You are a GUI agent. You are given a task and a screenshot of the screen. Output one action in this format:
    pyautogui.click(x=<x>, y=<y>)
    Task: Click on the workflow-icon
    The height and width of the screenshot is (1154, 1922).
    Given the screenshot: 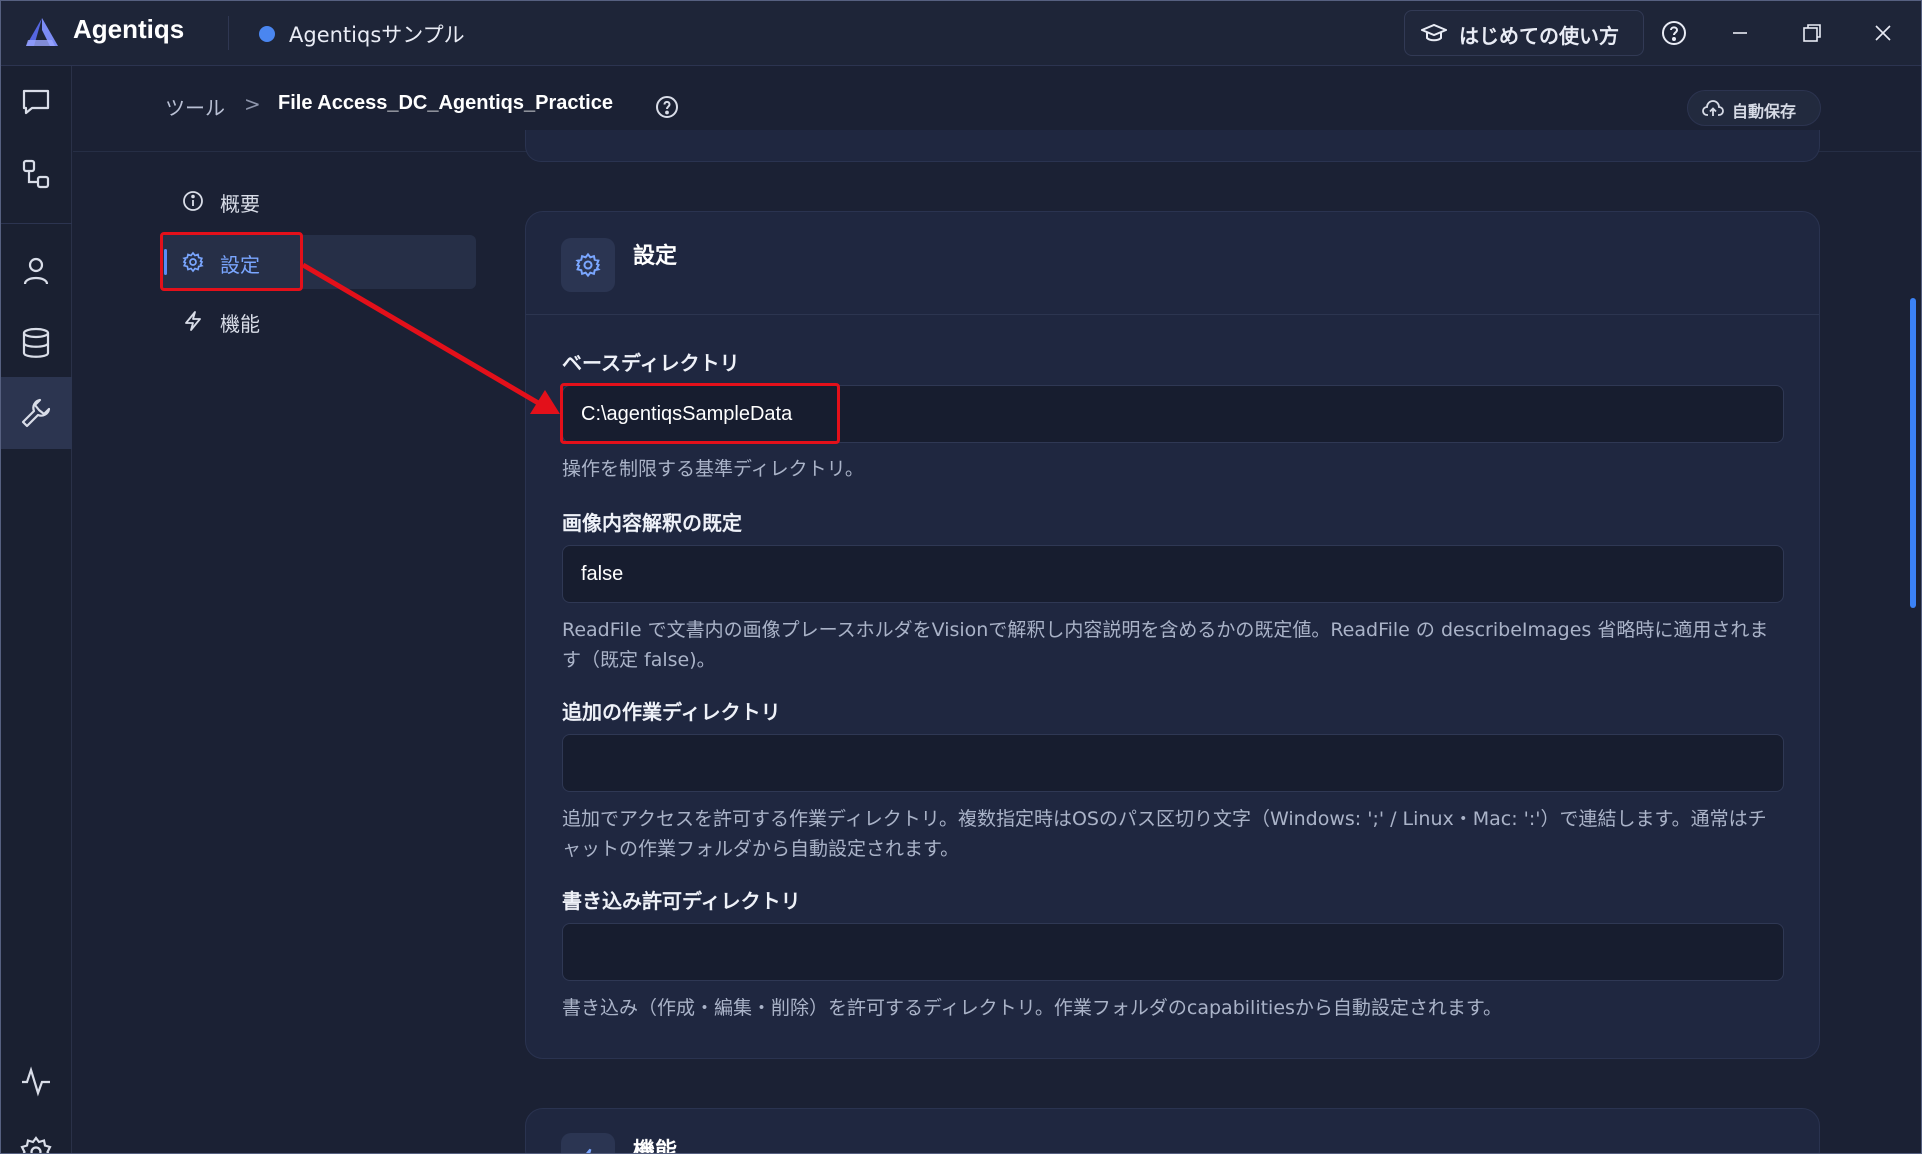 What is the action you would take?
    pyautogui.click(x=36, y=174)
    